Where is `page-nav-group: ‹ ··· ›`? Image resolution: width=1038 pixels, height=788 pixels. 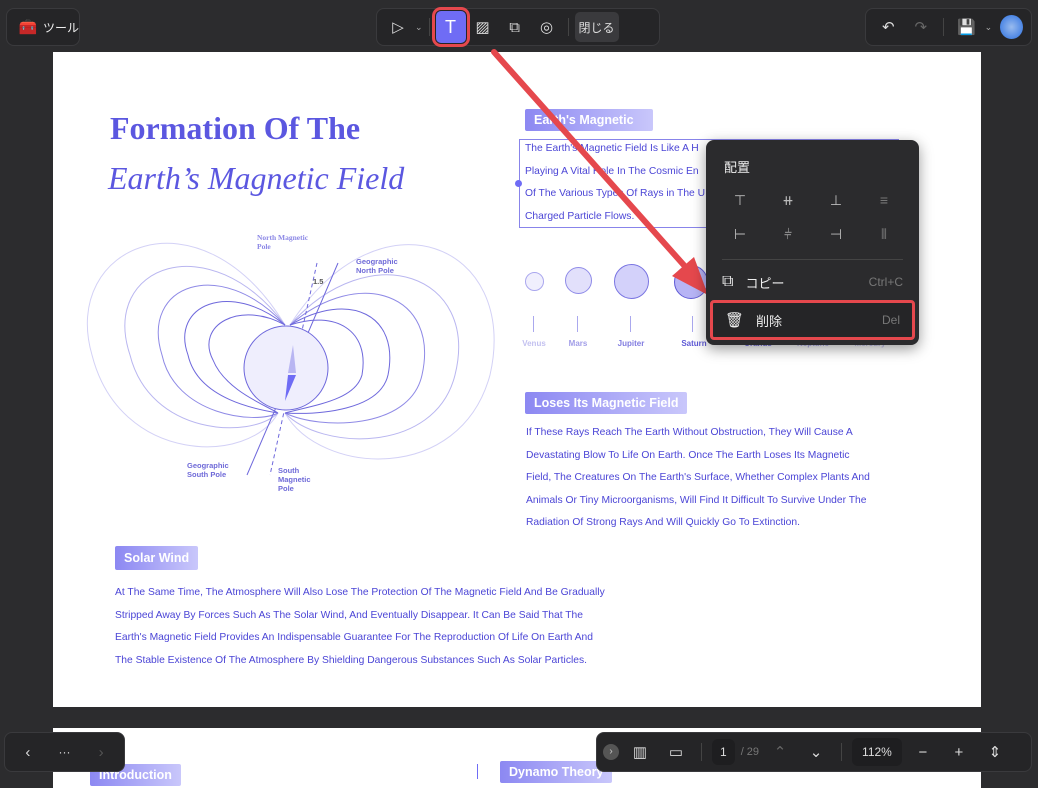 page-nav-group: ‹ ··· › is located at coordinates (64, 752).